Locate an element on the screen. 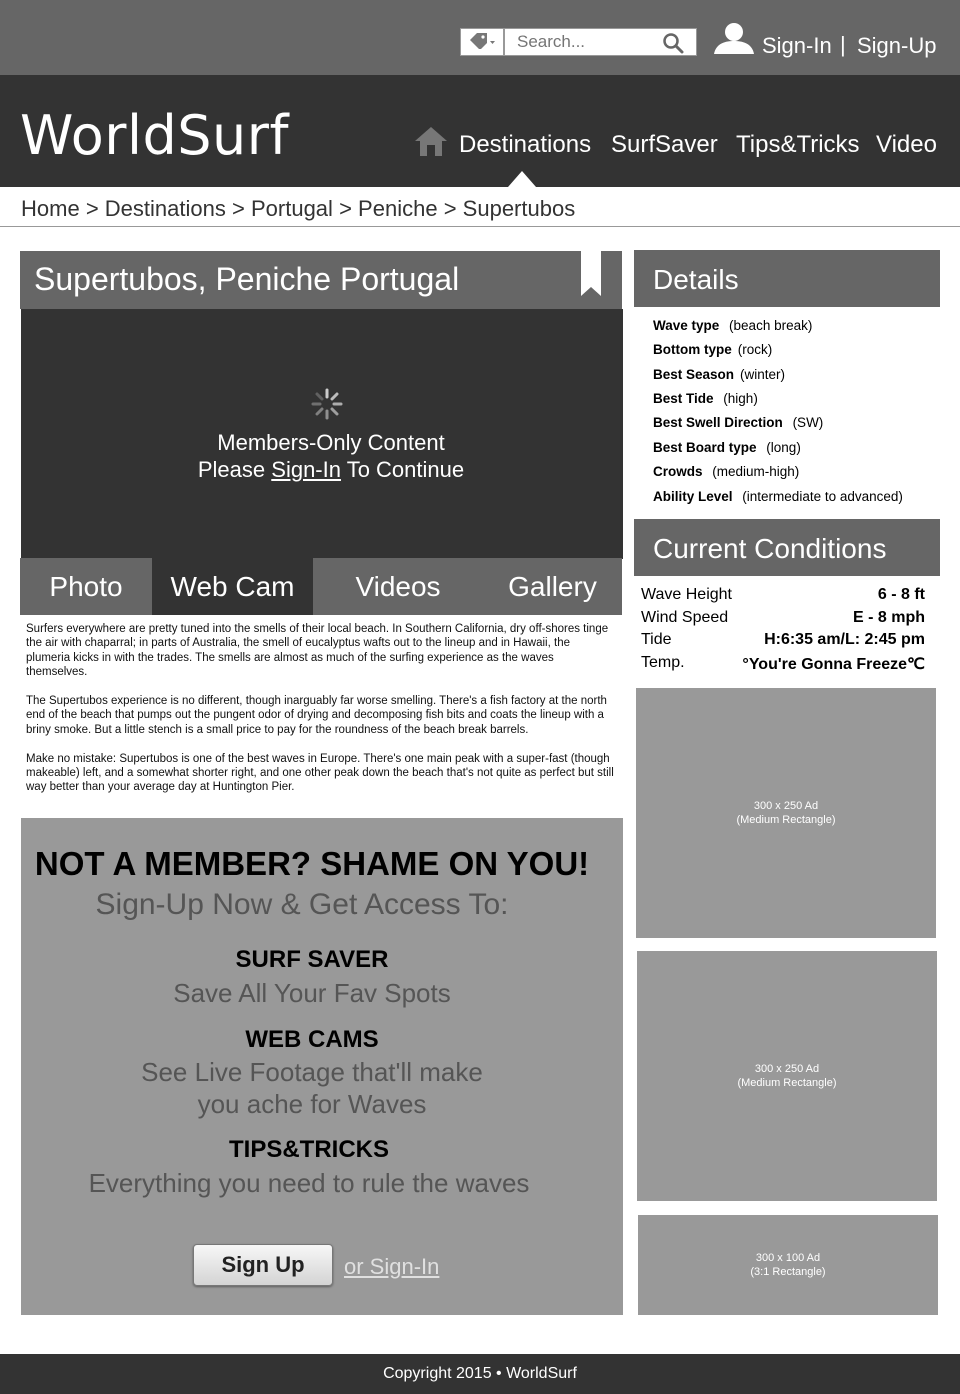 This screenshot has width=960, height=1394. prompt-prefix: Please is located at coordinates (234, 469).